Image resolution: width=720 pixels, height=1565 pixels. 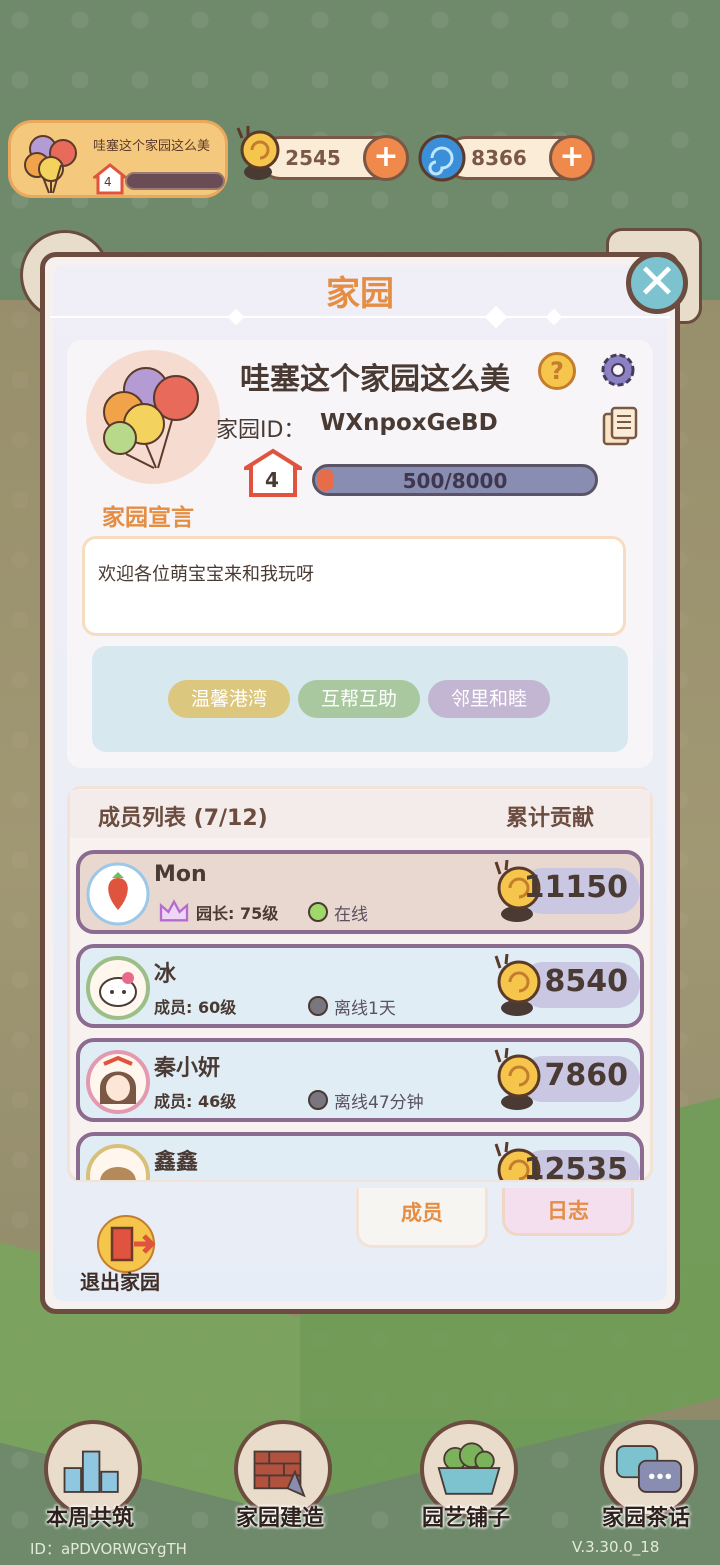 I want to click on copy-icon, so click(x=620, y=426).